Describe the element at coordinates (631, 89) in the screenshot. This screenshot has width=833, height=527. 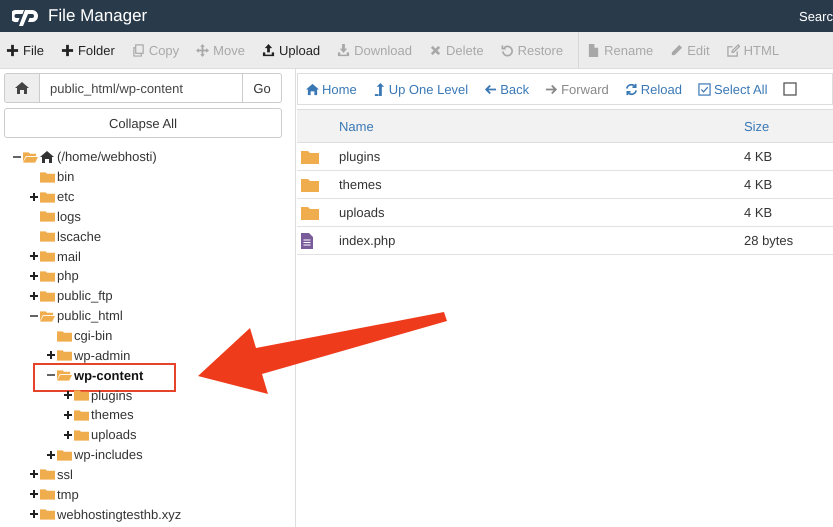
I see `reload-icon` at that location.